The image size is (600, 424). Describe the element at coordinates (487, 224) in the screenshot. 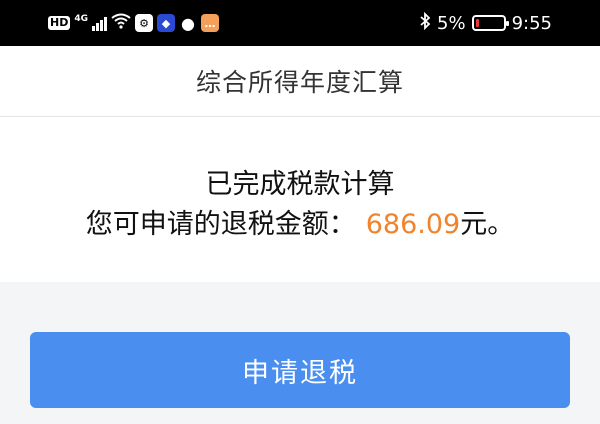

I see `refund-unit: 元。` at that location.